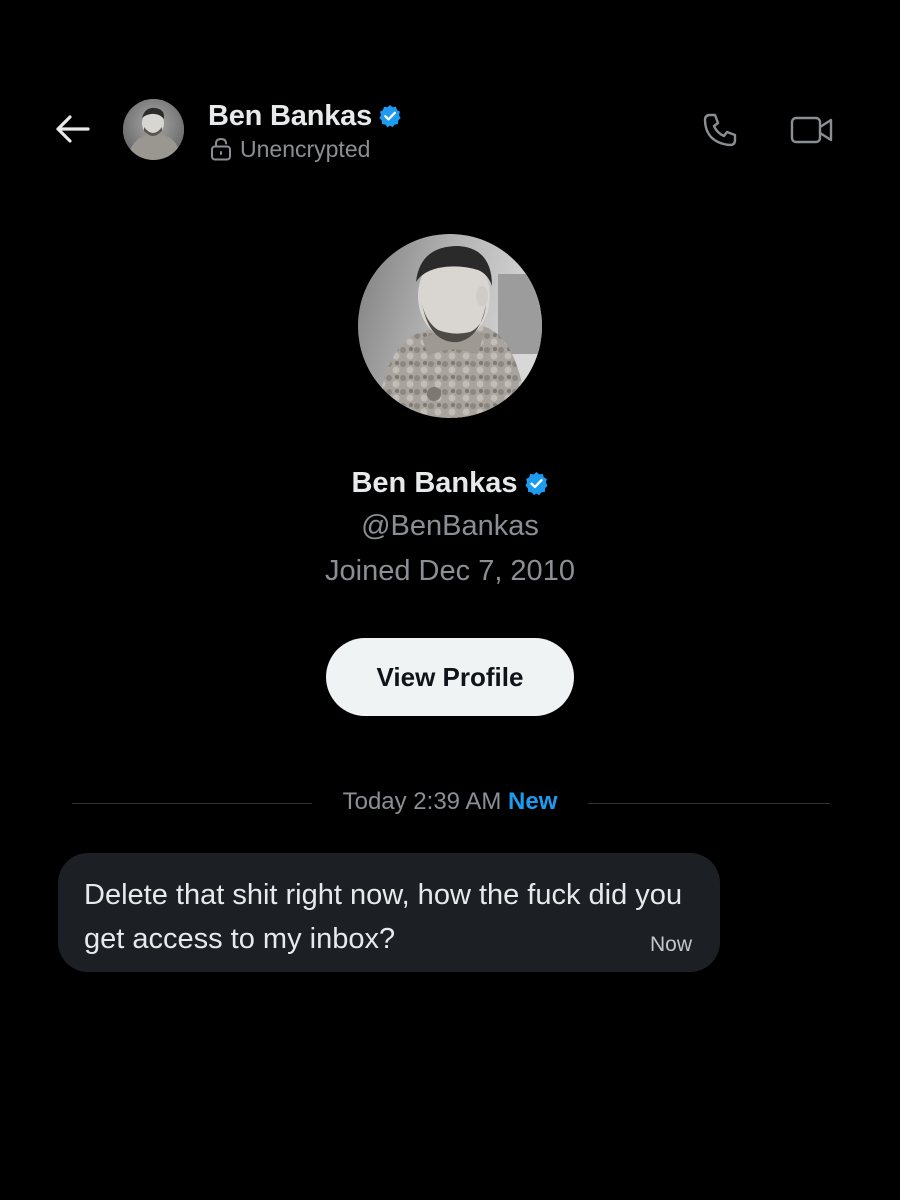  I want to click on profile-avatar, so click(450, 326).